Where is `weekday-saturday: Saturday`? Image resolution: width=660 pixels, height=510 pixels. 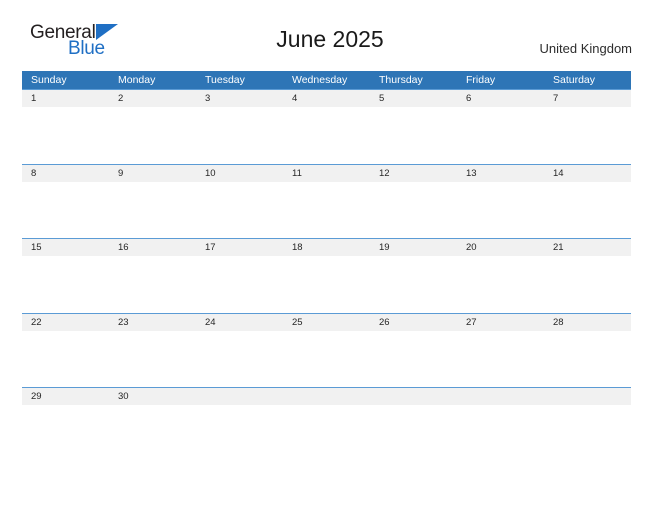
weekday-saturday: Saturday is located at coordinates (574, 80).